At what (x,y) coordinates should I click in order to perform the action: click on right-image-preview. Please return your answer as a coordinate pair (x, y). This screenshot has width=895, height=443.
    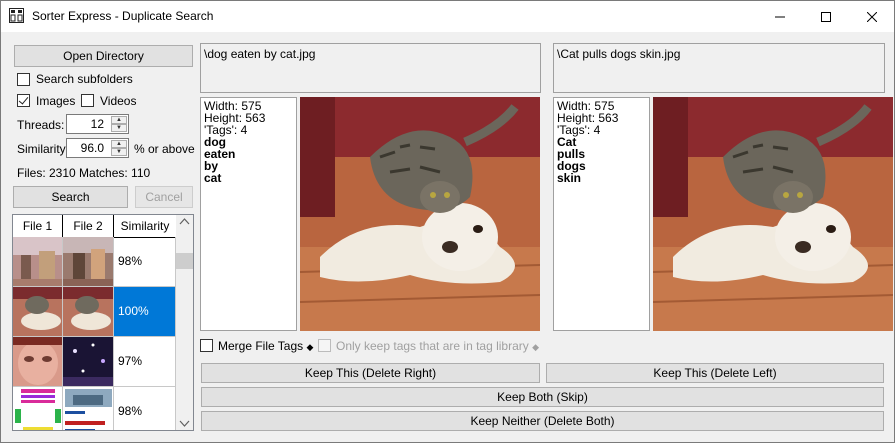
    Looking at the image, I should click on (773, 214).